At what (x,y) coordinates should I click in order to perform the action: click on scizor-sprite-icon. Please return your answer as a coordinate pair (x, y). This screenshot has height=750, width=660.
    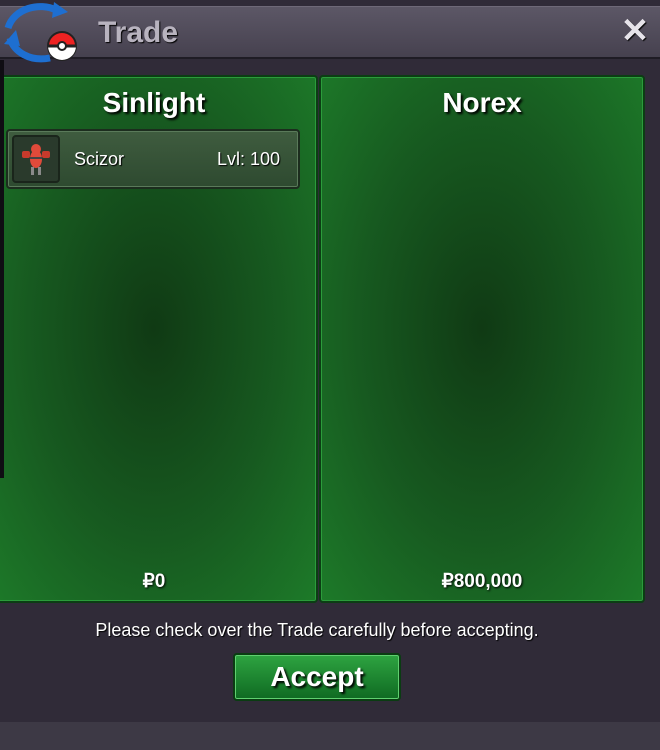
    Looking at the image, I should click on (36, 159).